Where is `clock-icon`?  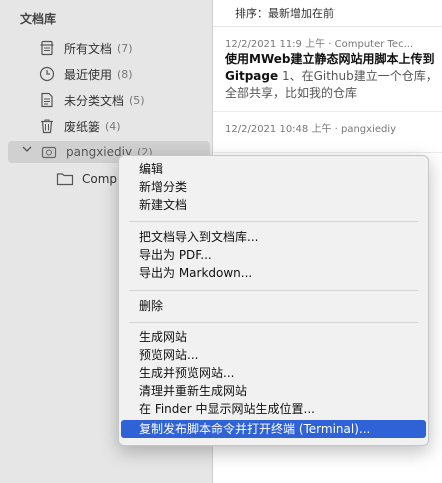 clock-icon is located at coordinates (47, 74).